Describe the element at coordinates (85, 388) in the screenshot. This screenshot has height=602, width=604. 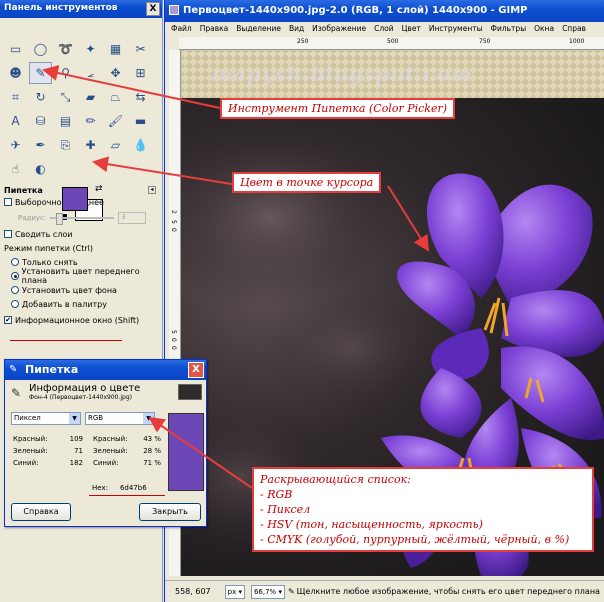
I see `dialog-heading: Информация о цвете` at that location.